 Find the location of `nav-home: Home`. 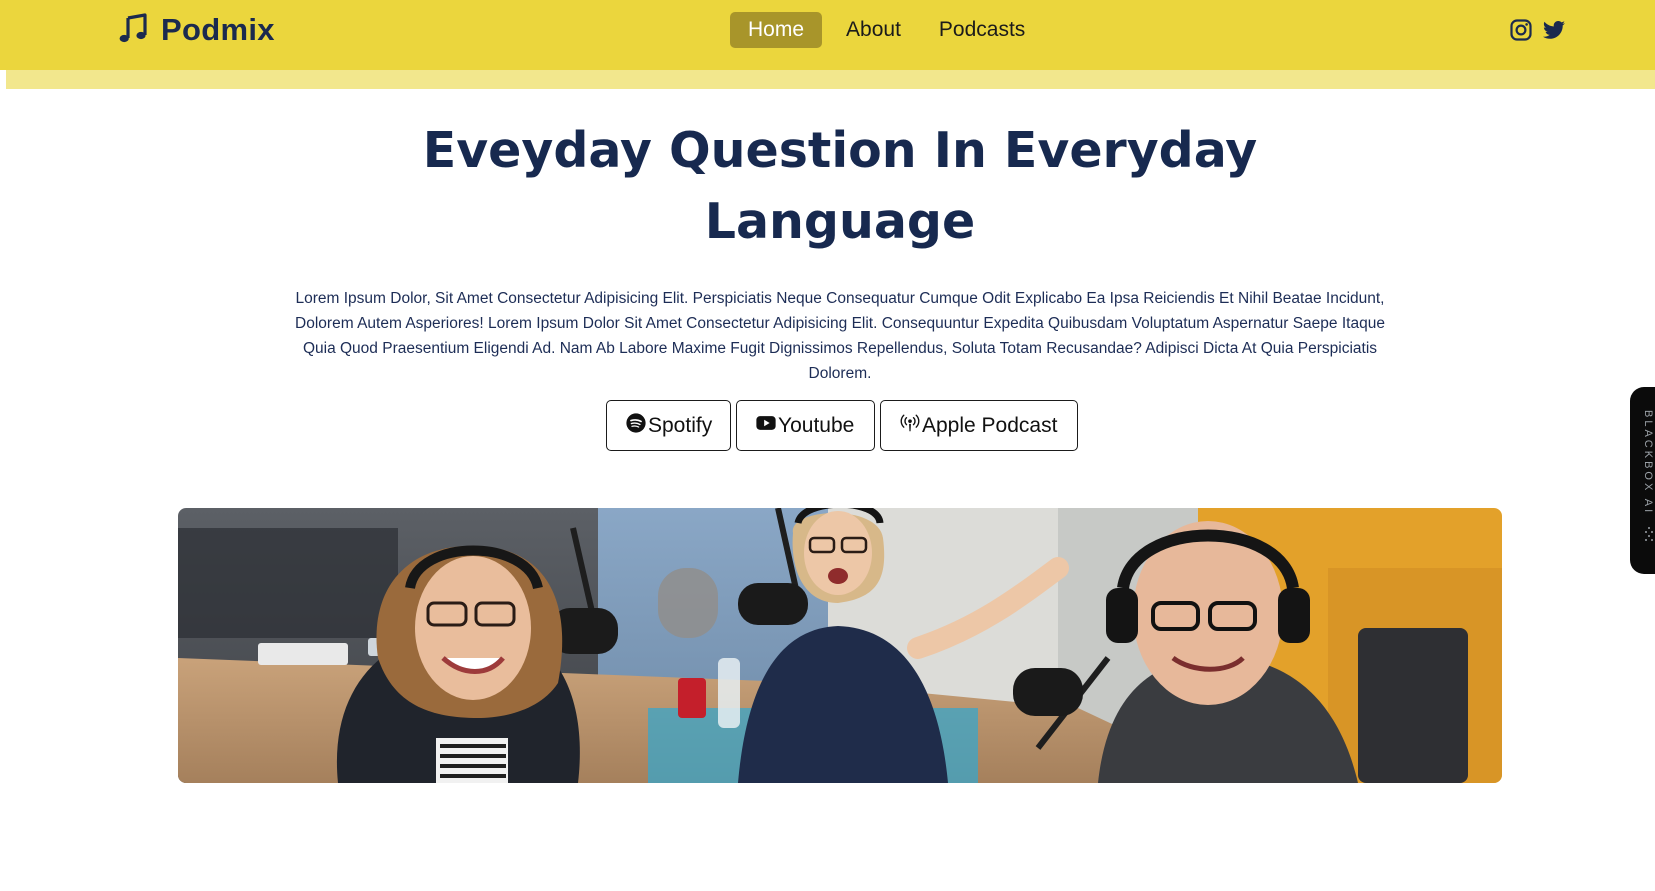

nav-home: Home is located at coordinates (776, 30).